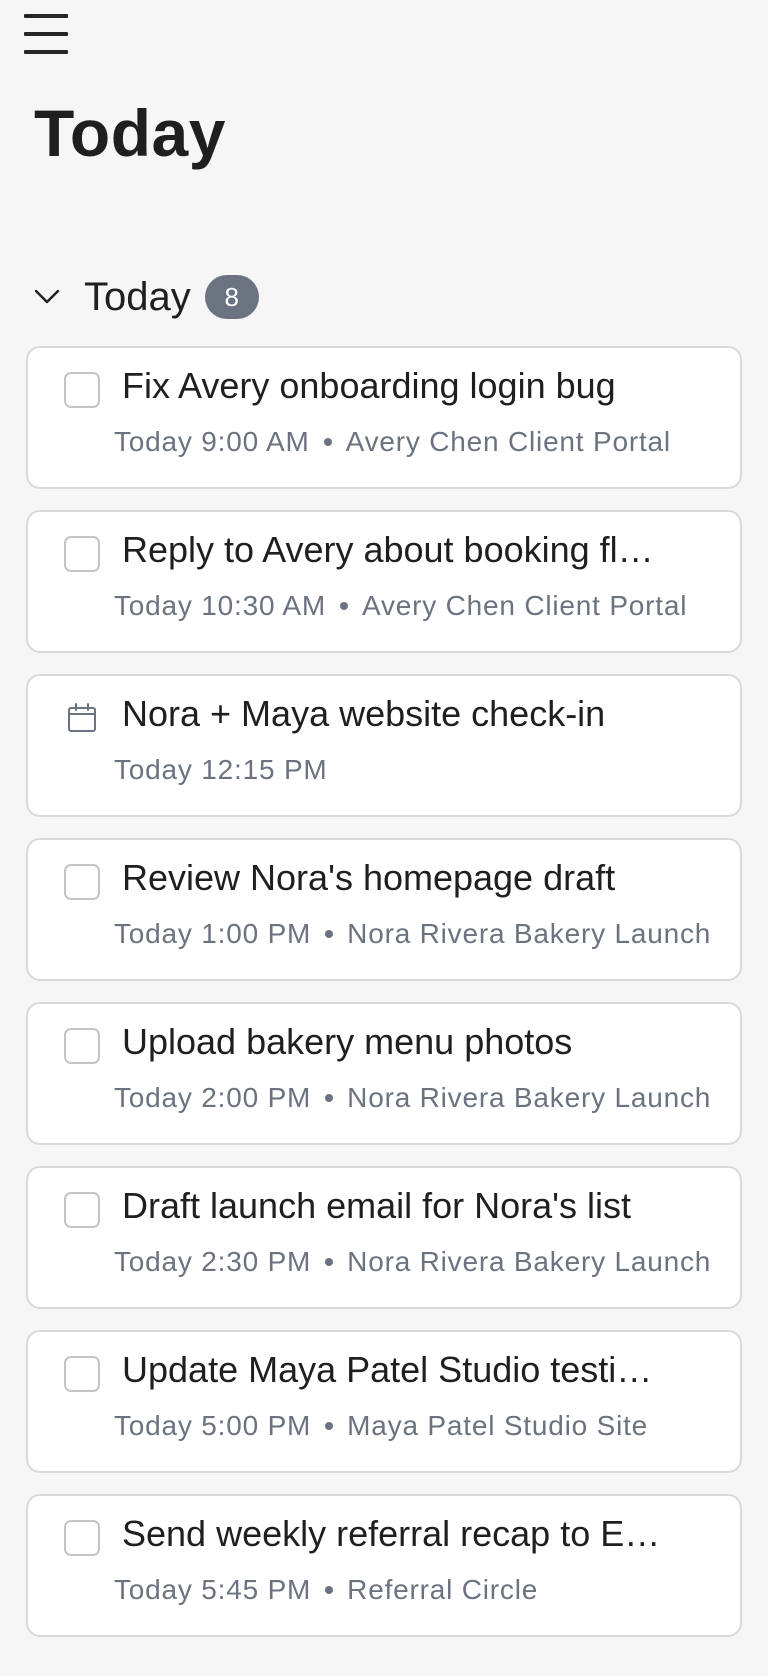 The width and height of the screenshot is (768, 1676). Describe the element at coordinates (213, 1589) in the screenshot. I see `task-time: Today 5:45 PM` at that location.